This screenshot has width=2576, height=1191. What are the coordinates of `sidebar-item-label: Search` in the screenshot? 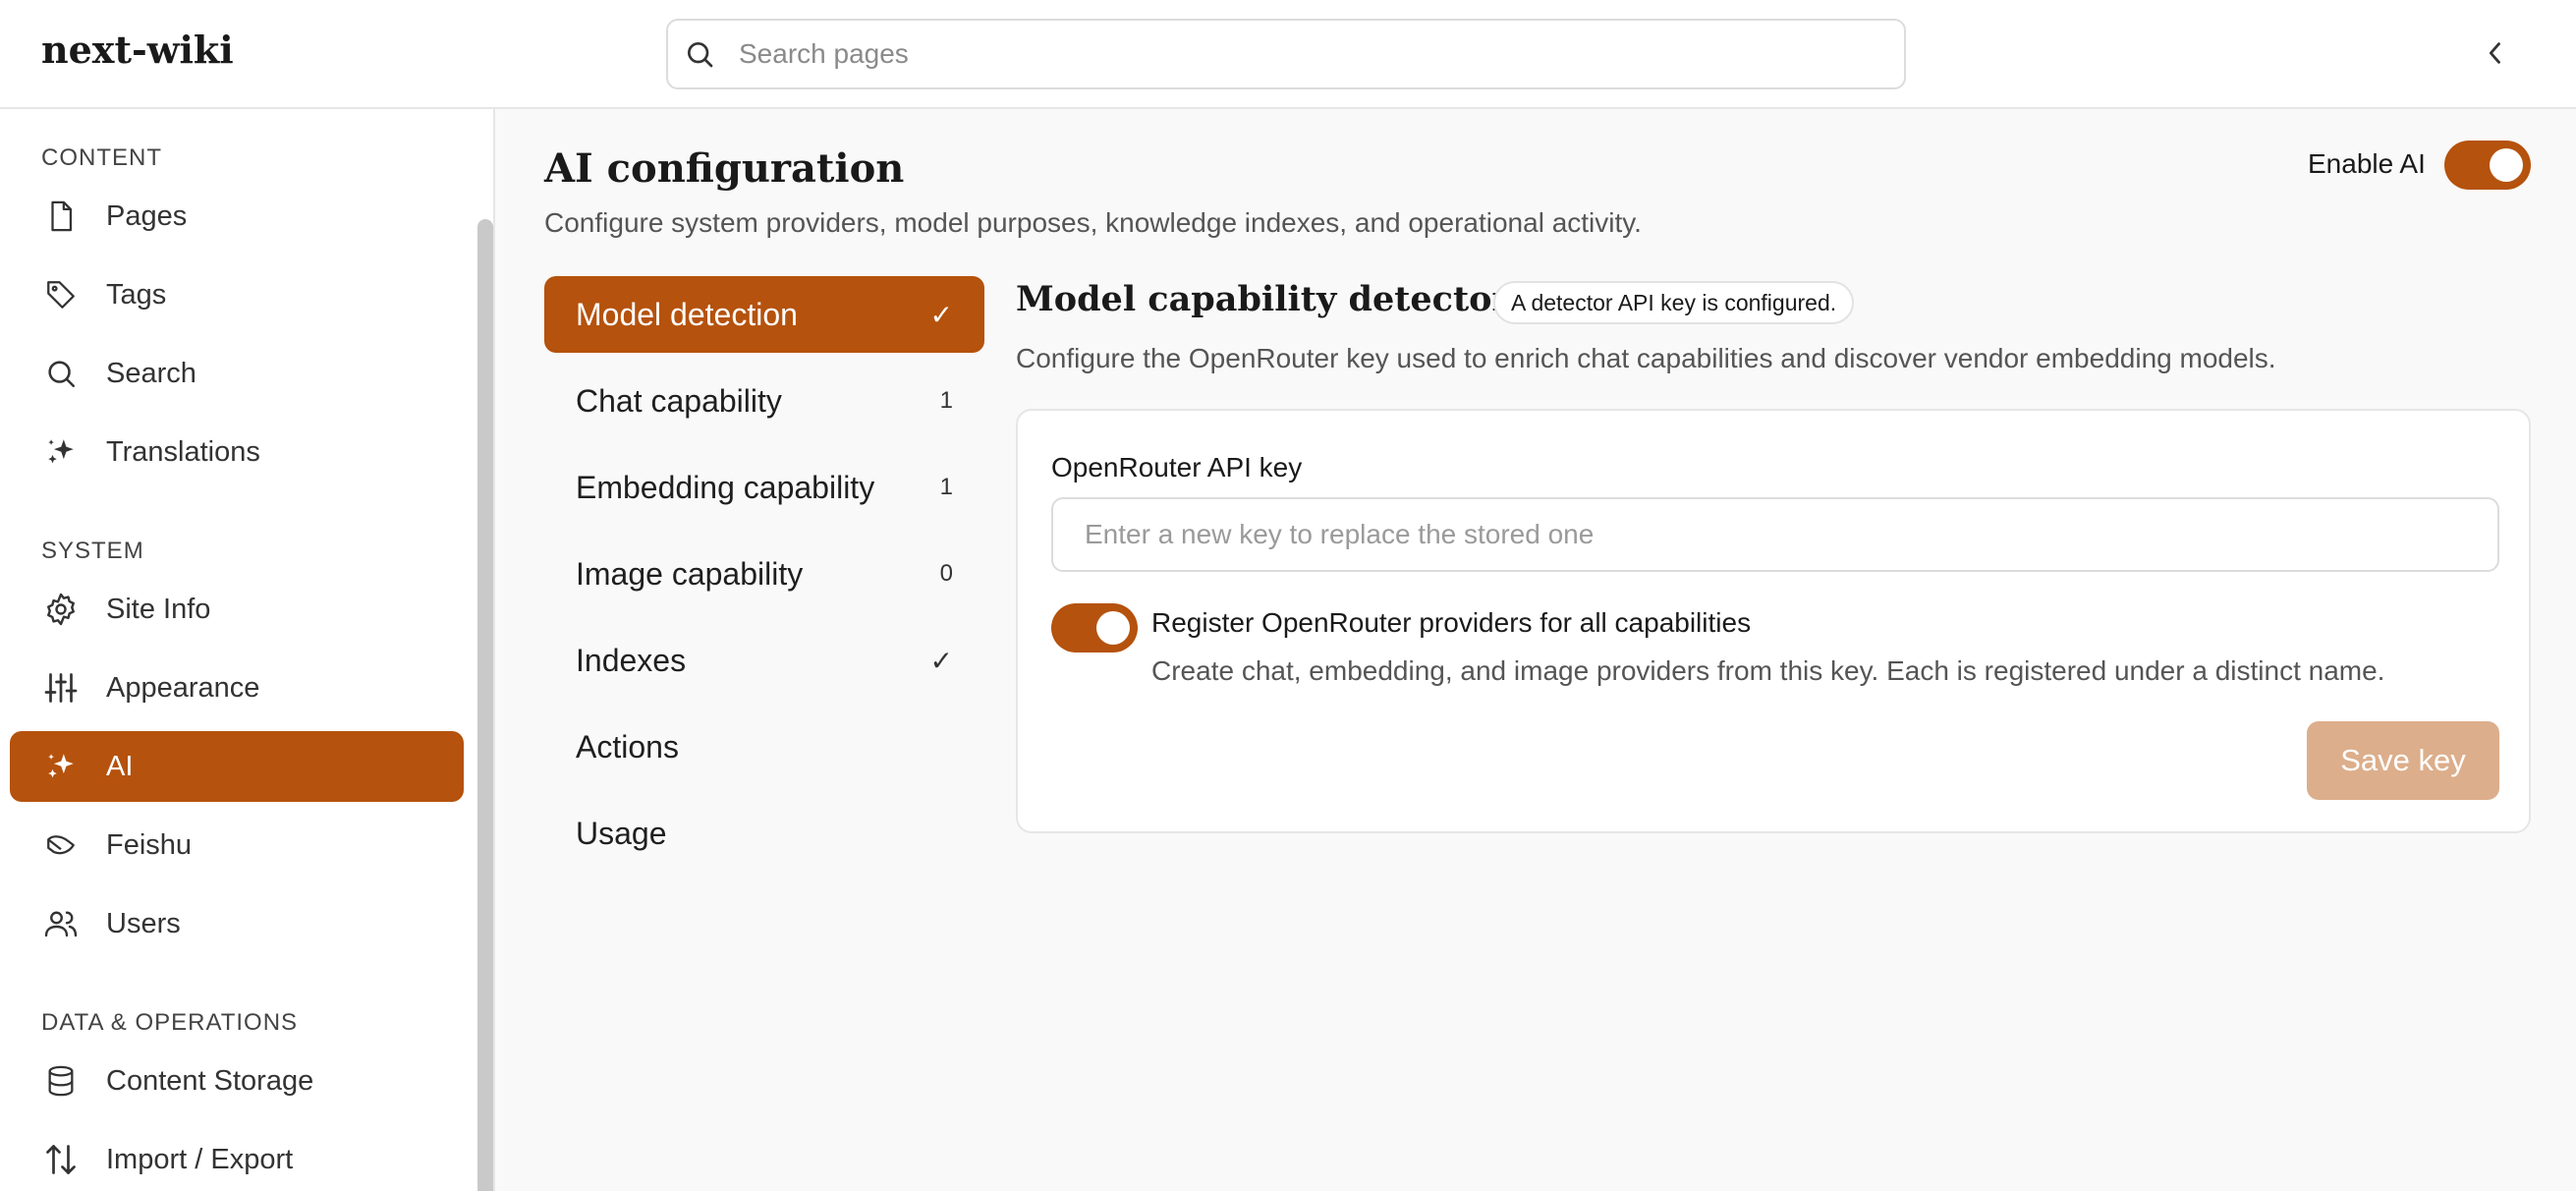 It's located at (151, 373).